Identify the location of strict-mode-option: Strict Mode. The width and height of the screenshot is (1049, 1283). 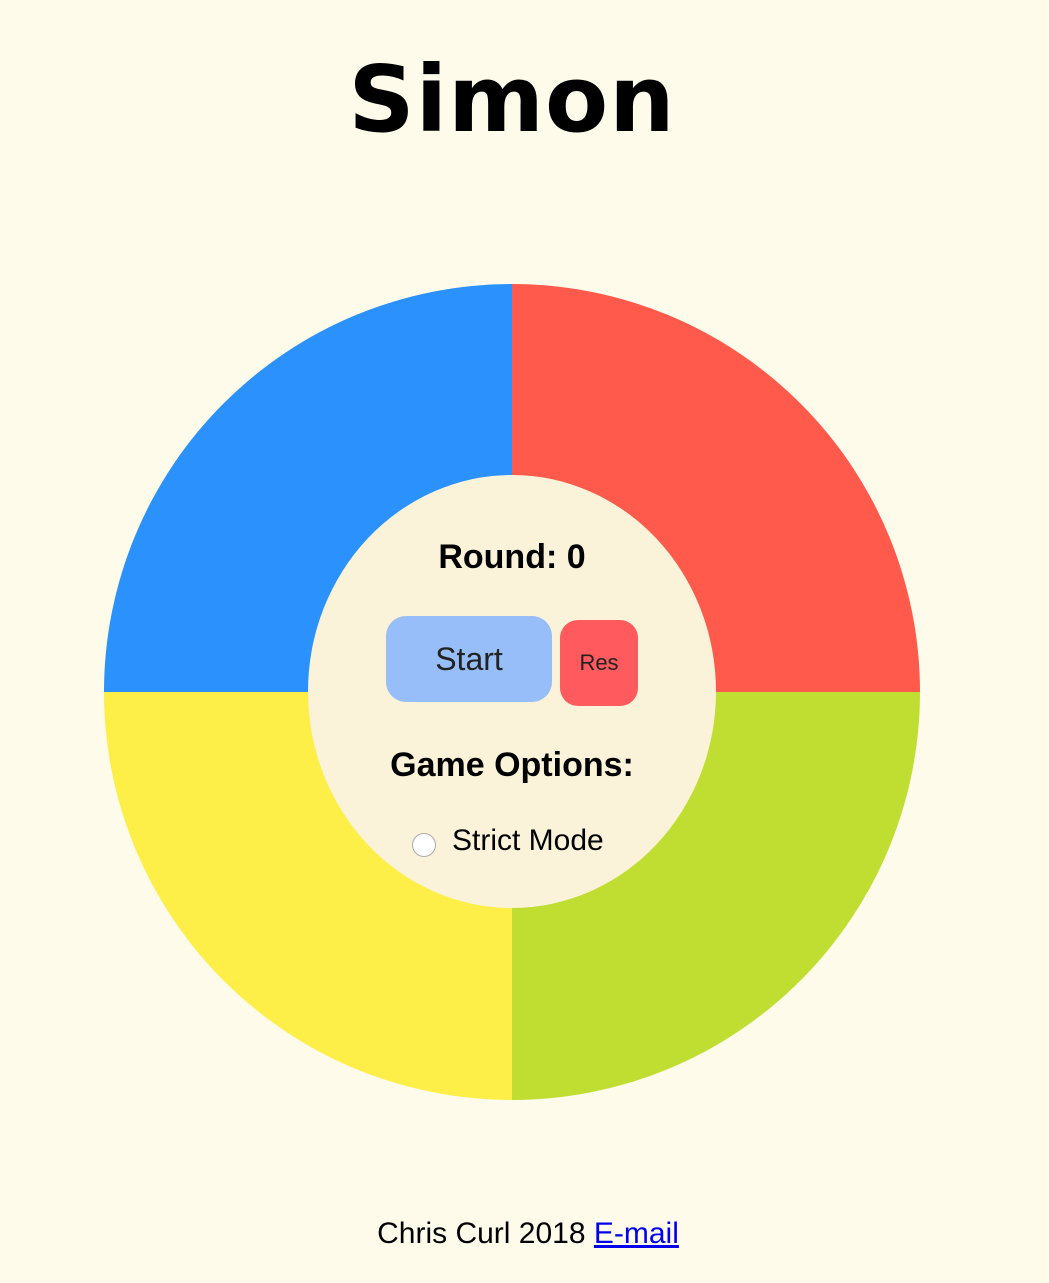
(508, 841).